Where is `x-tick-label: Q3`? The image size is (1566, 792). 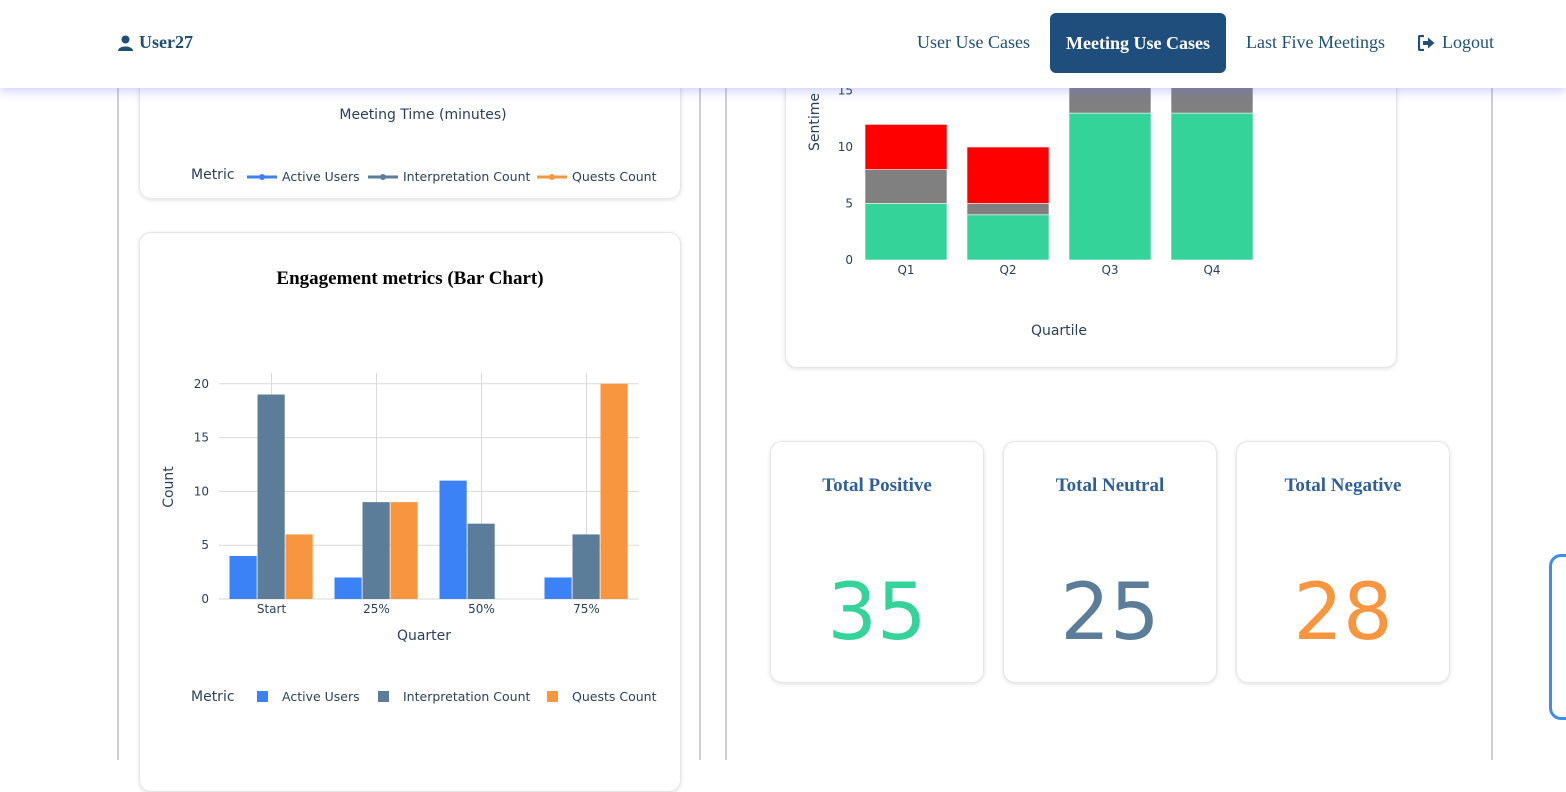
x-tick-label: Q3 is located at coordinates (1109, 270).